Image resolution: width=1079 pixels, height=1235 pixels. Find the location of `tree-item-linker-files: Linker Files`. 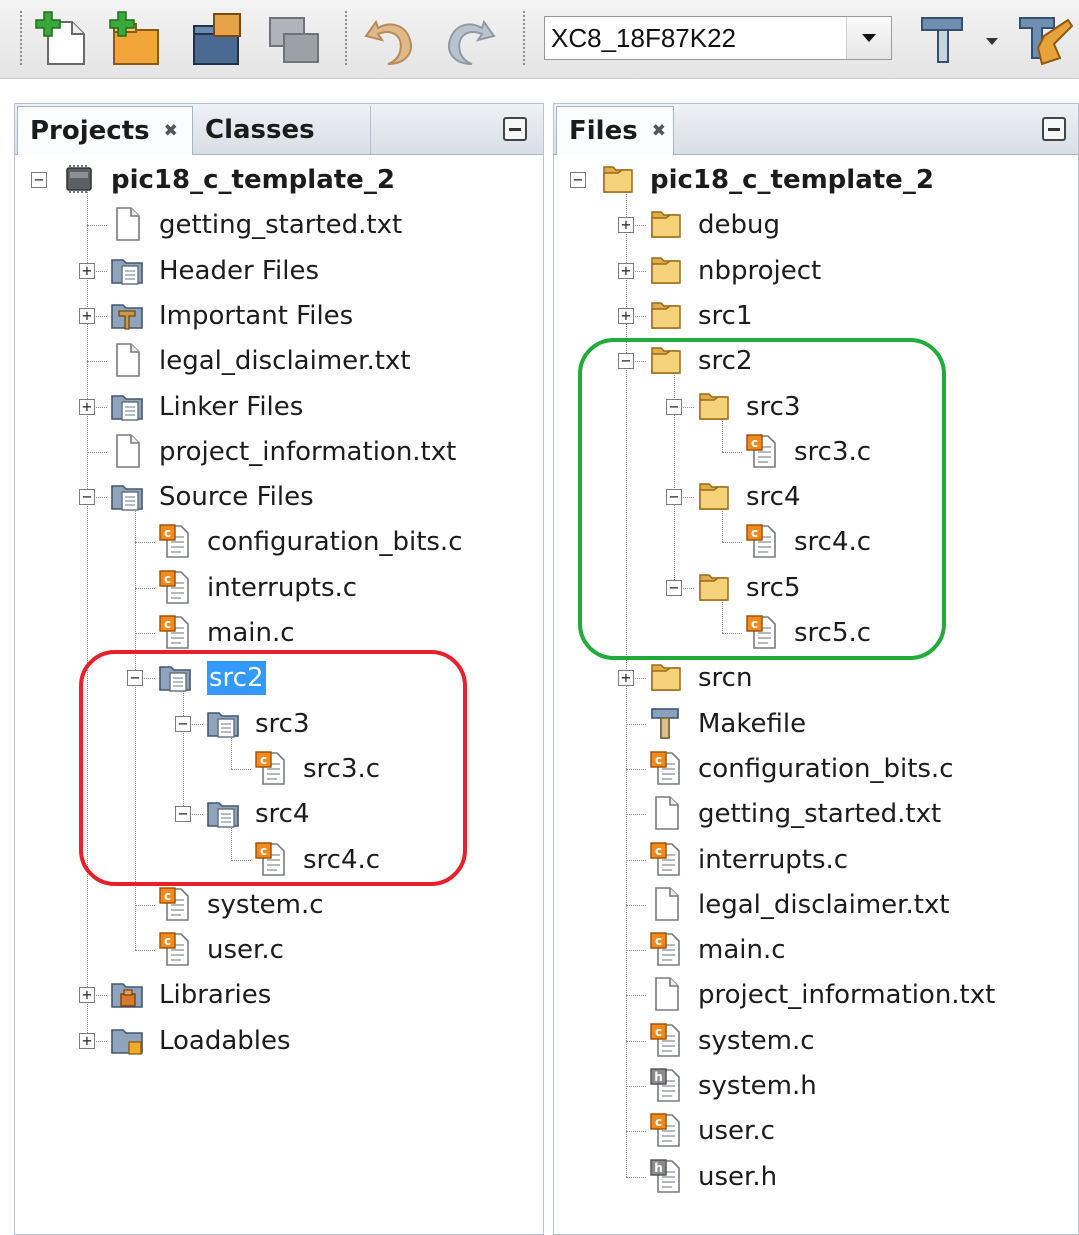

tree-item-linker-files: Linker Files is located at coordinates (231, 407).